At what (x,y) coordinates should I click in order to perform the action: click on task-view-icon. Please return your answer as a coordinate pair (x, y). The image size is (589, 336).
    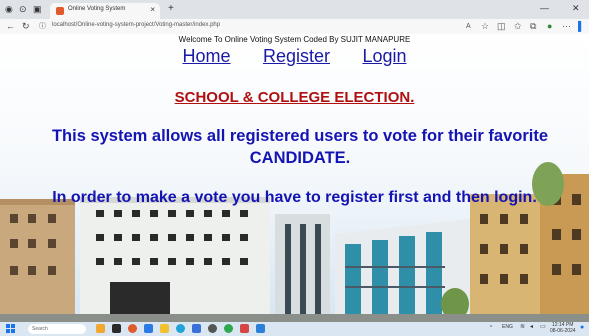
    Looking at the image, I should click on (116, 328).